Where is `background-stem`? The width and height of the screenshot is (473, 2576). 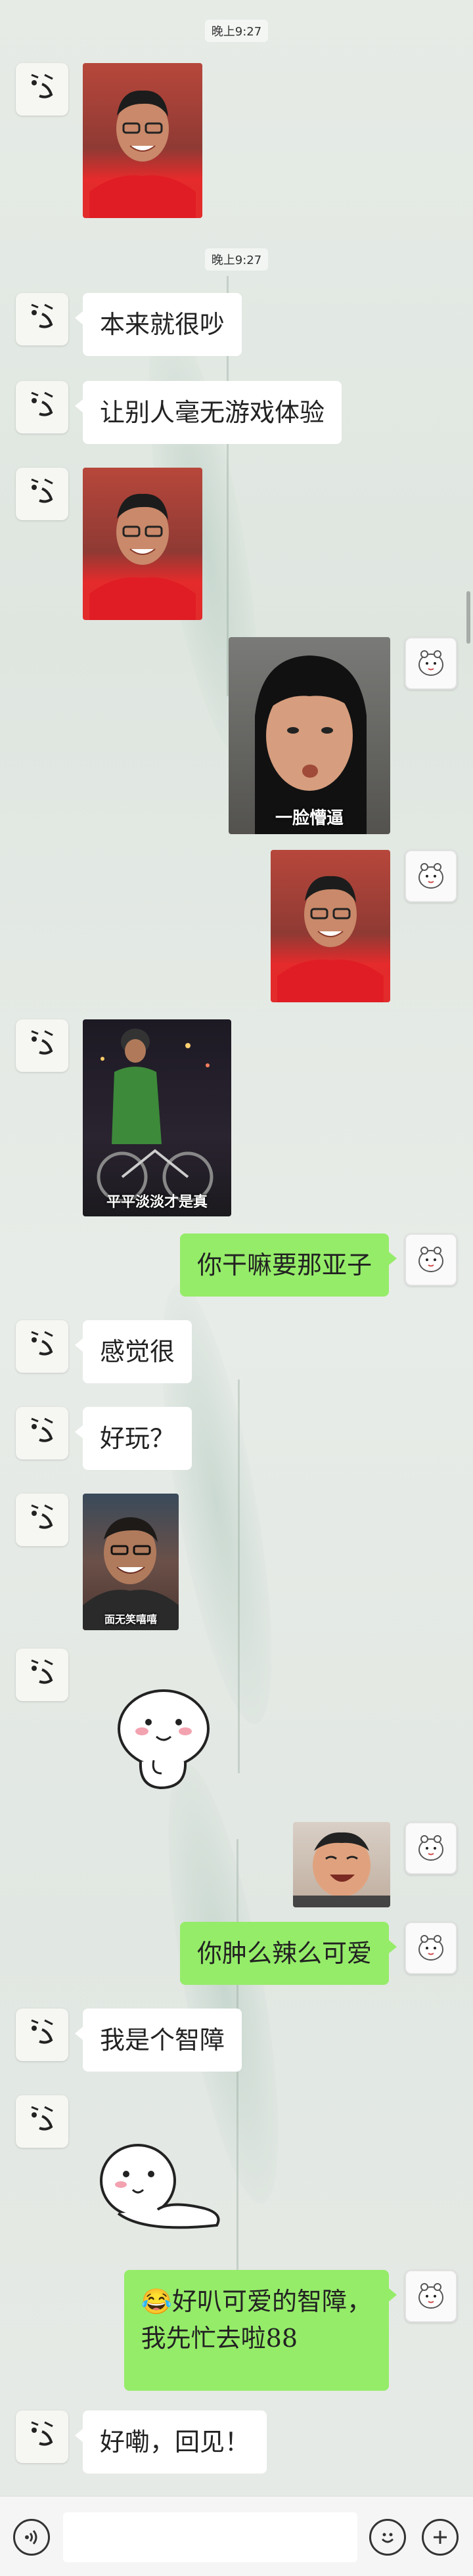 background-stem is located at coordinates (239, 1576).